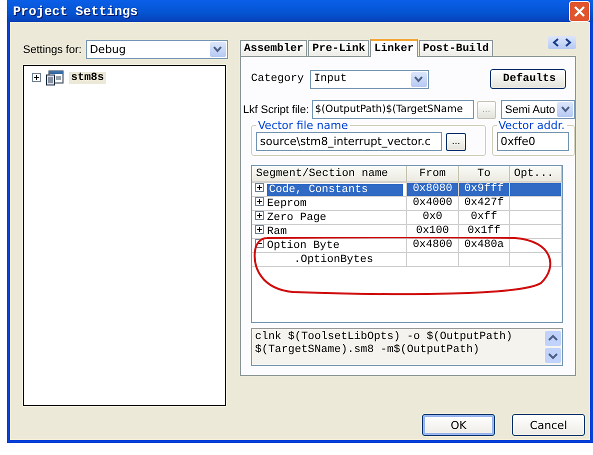 The image size is (593, 455). What do you see at coordinates (484, 218) in the screenshot?
I see `table-cell: 0xff` at bounding box center [484, 218].